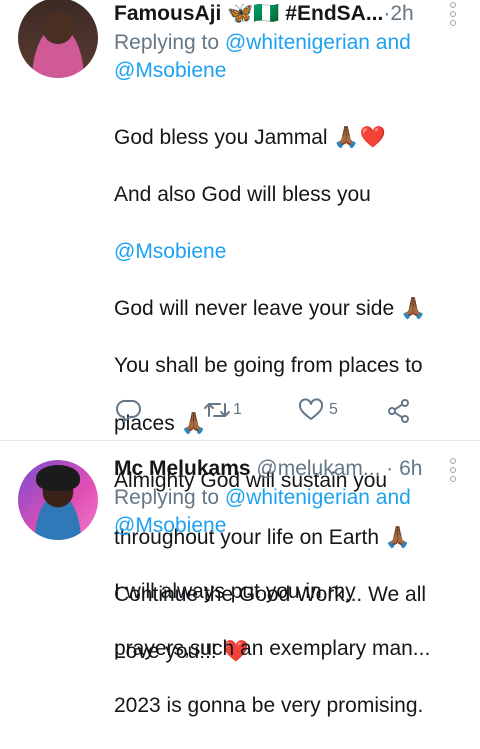 The image size is (480, 749). I want to click on text-line: 2023 is gonna be very promising., so click(269, 705).